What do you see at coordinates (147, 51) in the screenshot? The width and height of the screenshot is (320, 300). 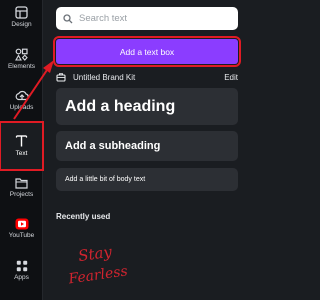 I see `add-text-box-button: Add a text box` at bounding box center [147, 51].